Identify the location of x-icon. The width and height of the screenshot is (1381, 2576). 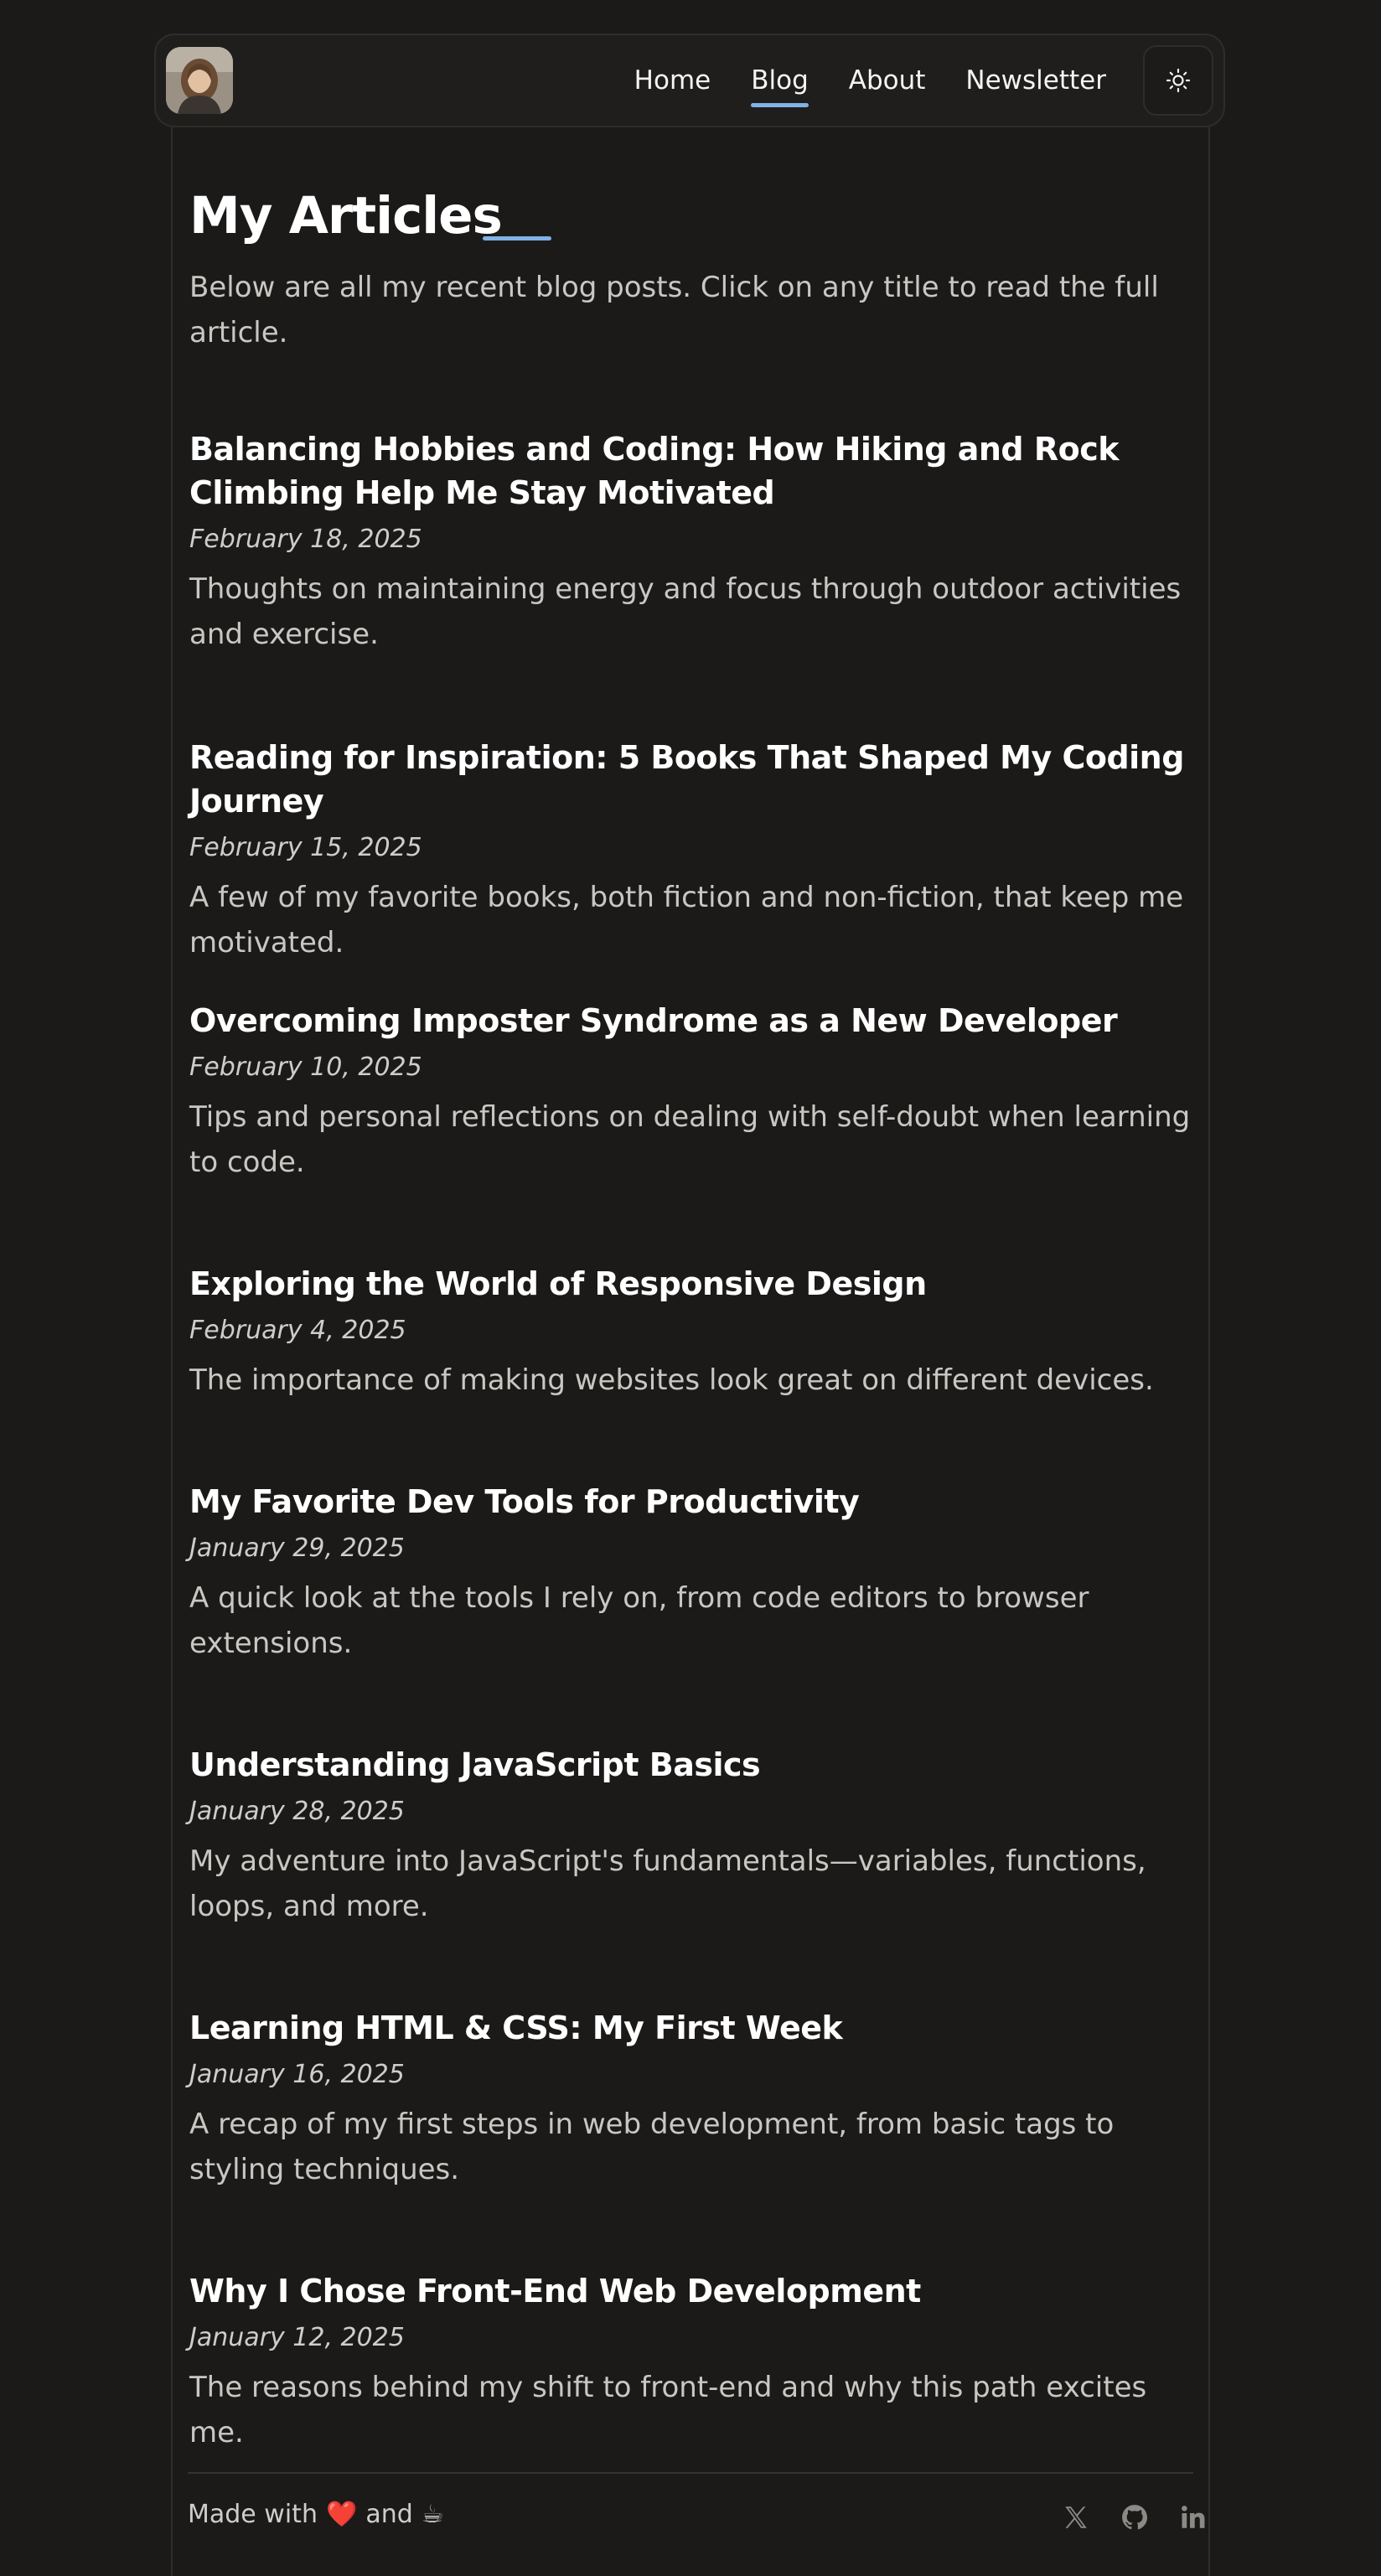
(1076, 2517).